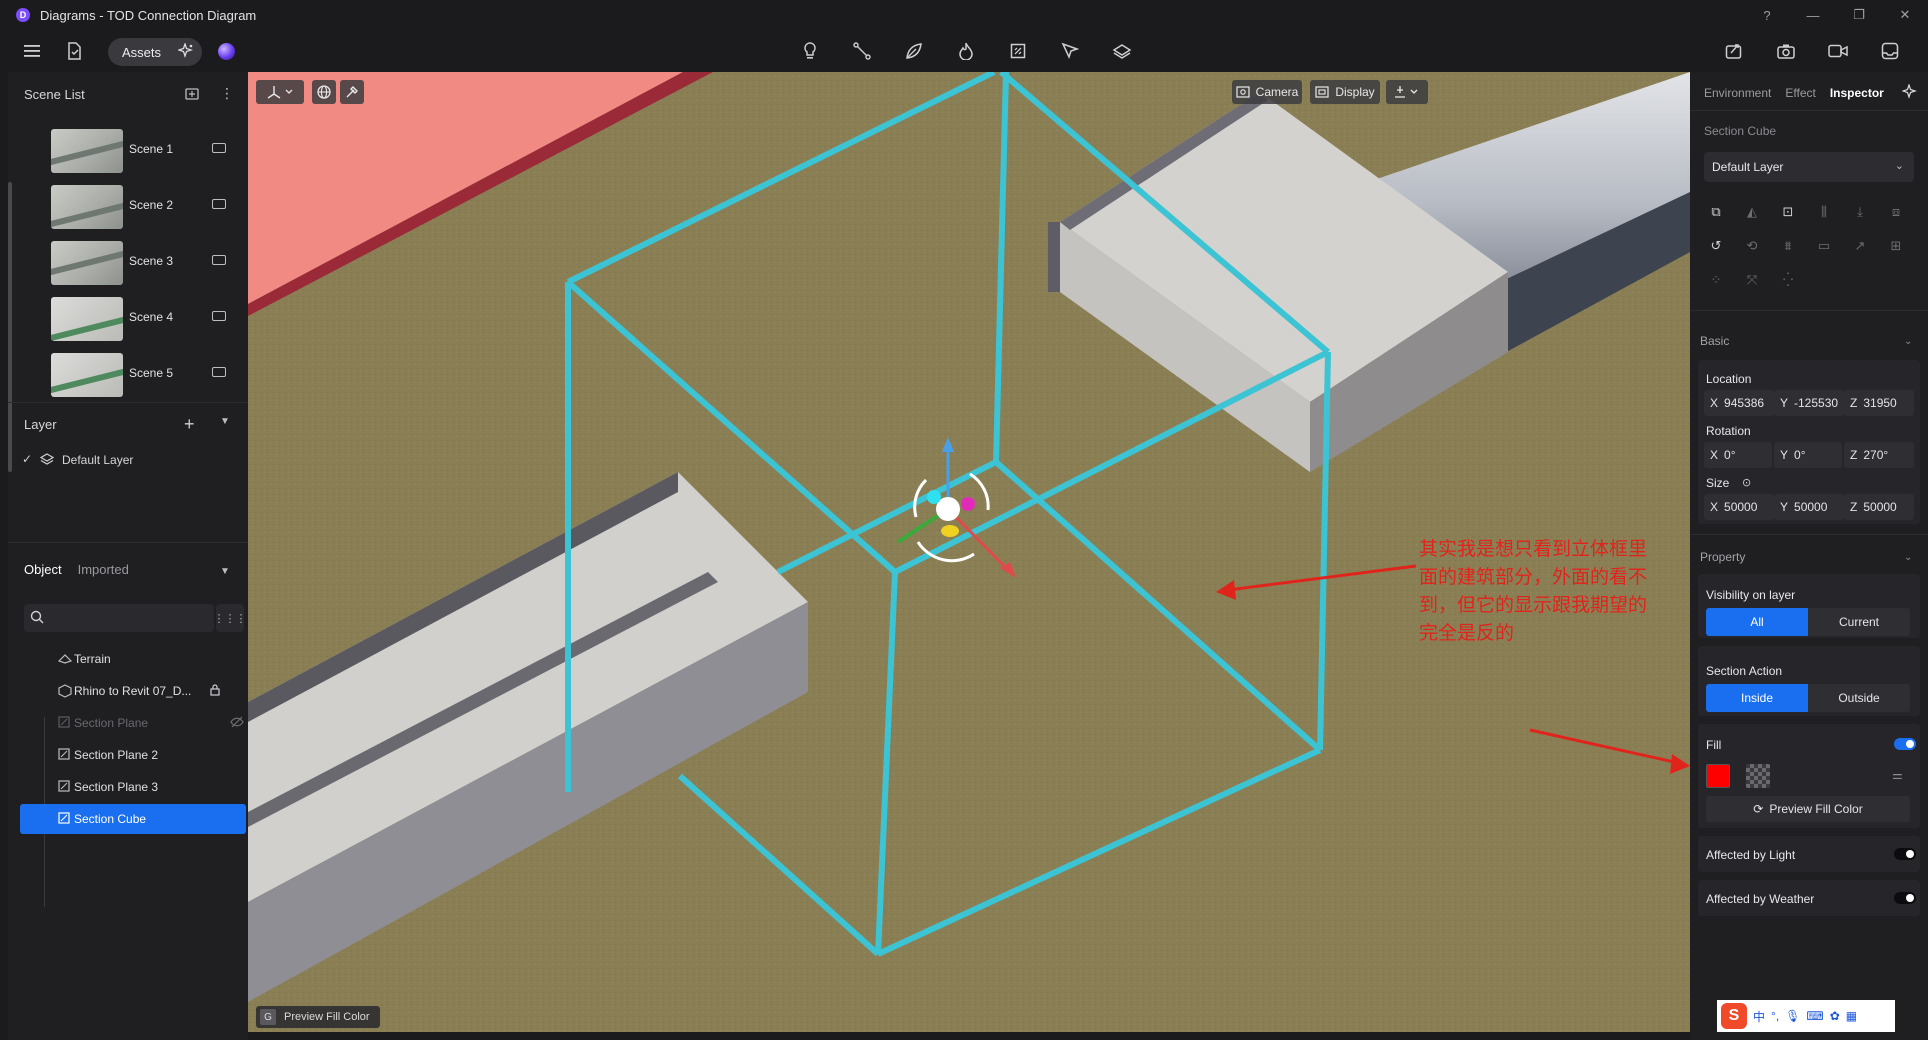  What do you see at coordinates (1879, 455) in the screenshot?
I see `rotation-z-field: Z 270°` at bounding box center [1879, 455].